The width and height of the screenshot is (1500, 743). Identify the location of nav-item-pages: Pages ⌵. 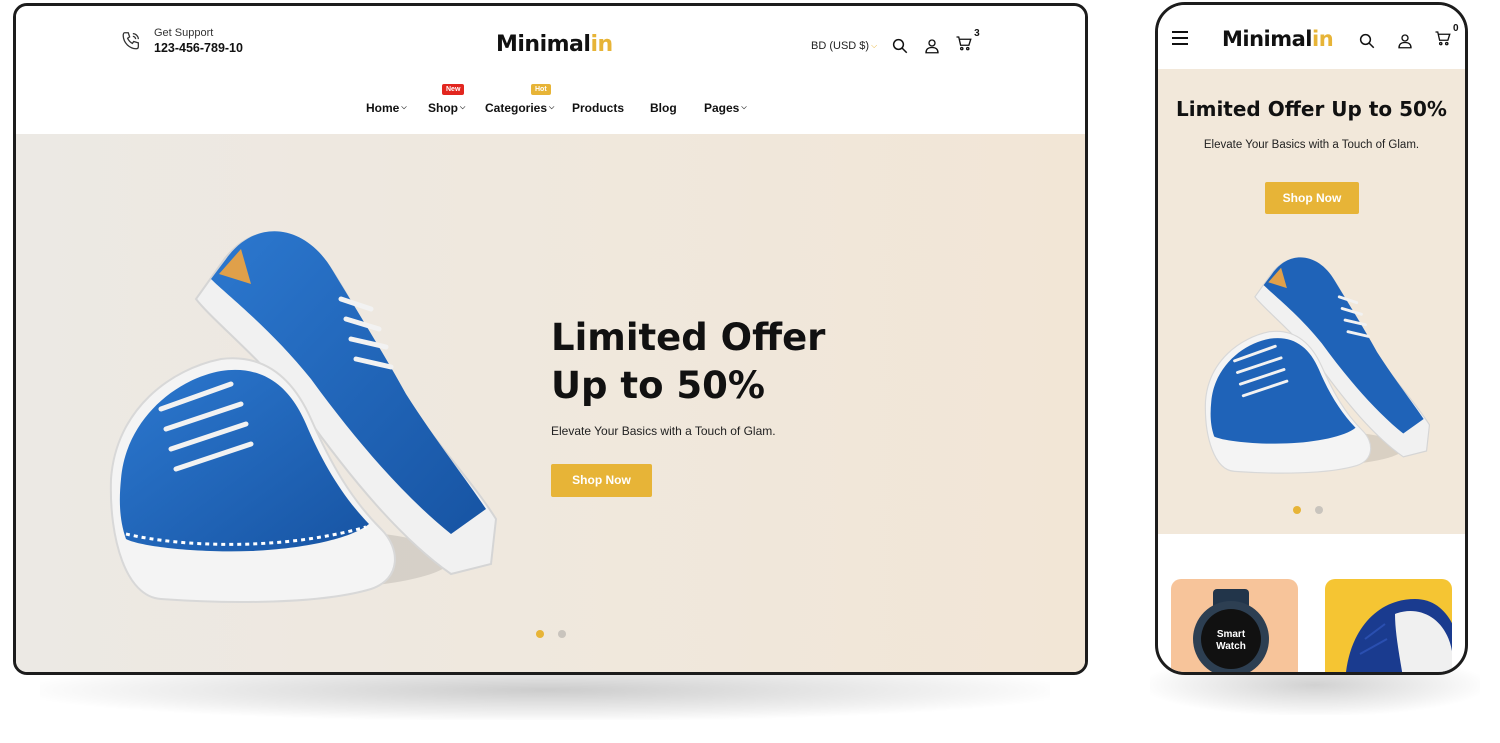
(734, 108).